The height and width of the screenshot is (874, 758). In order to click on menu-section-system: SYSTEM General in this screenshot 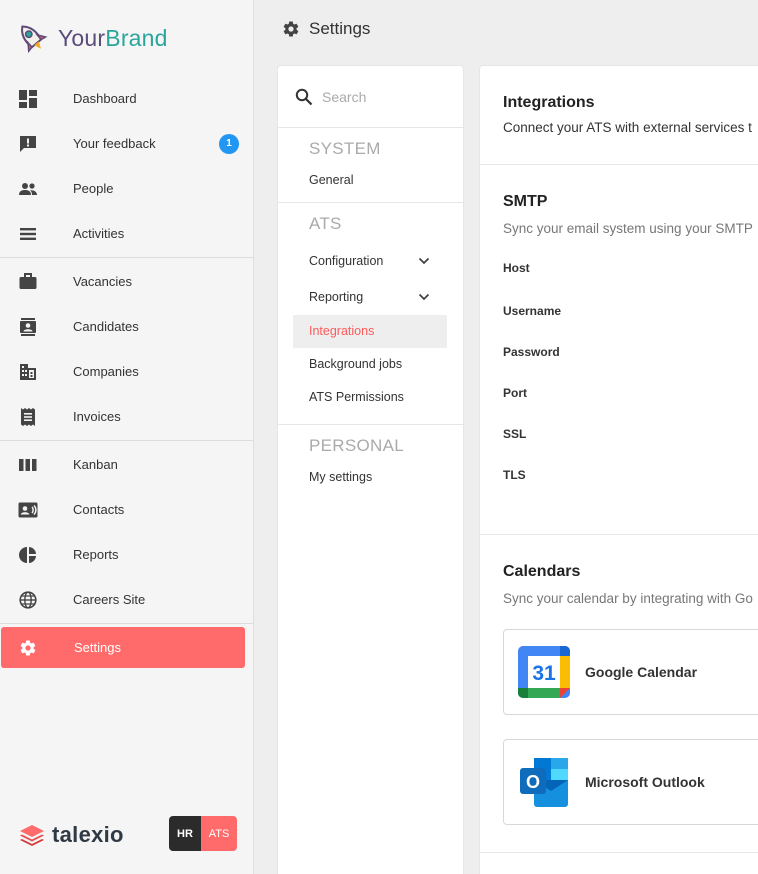, I will do `click(370, 165)`.